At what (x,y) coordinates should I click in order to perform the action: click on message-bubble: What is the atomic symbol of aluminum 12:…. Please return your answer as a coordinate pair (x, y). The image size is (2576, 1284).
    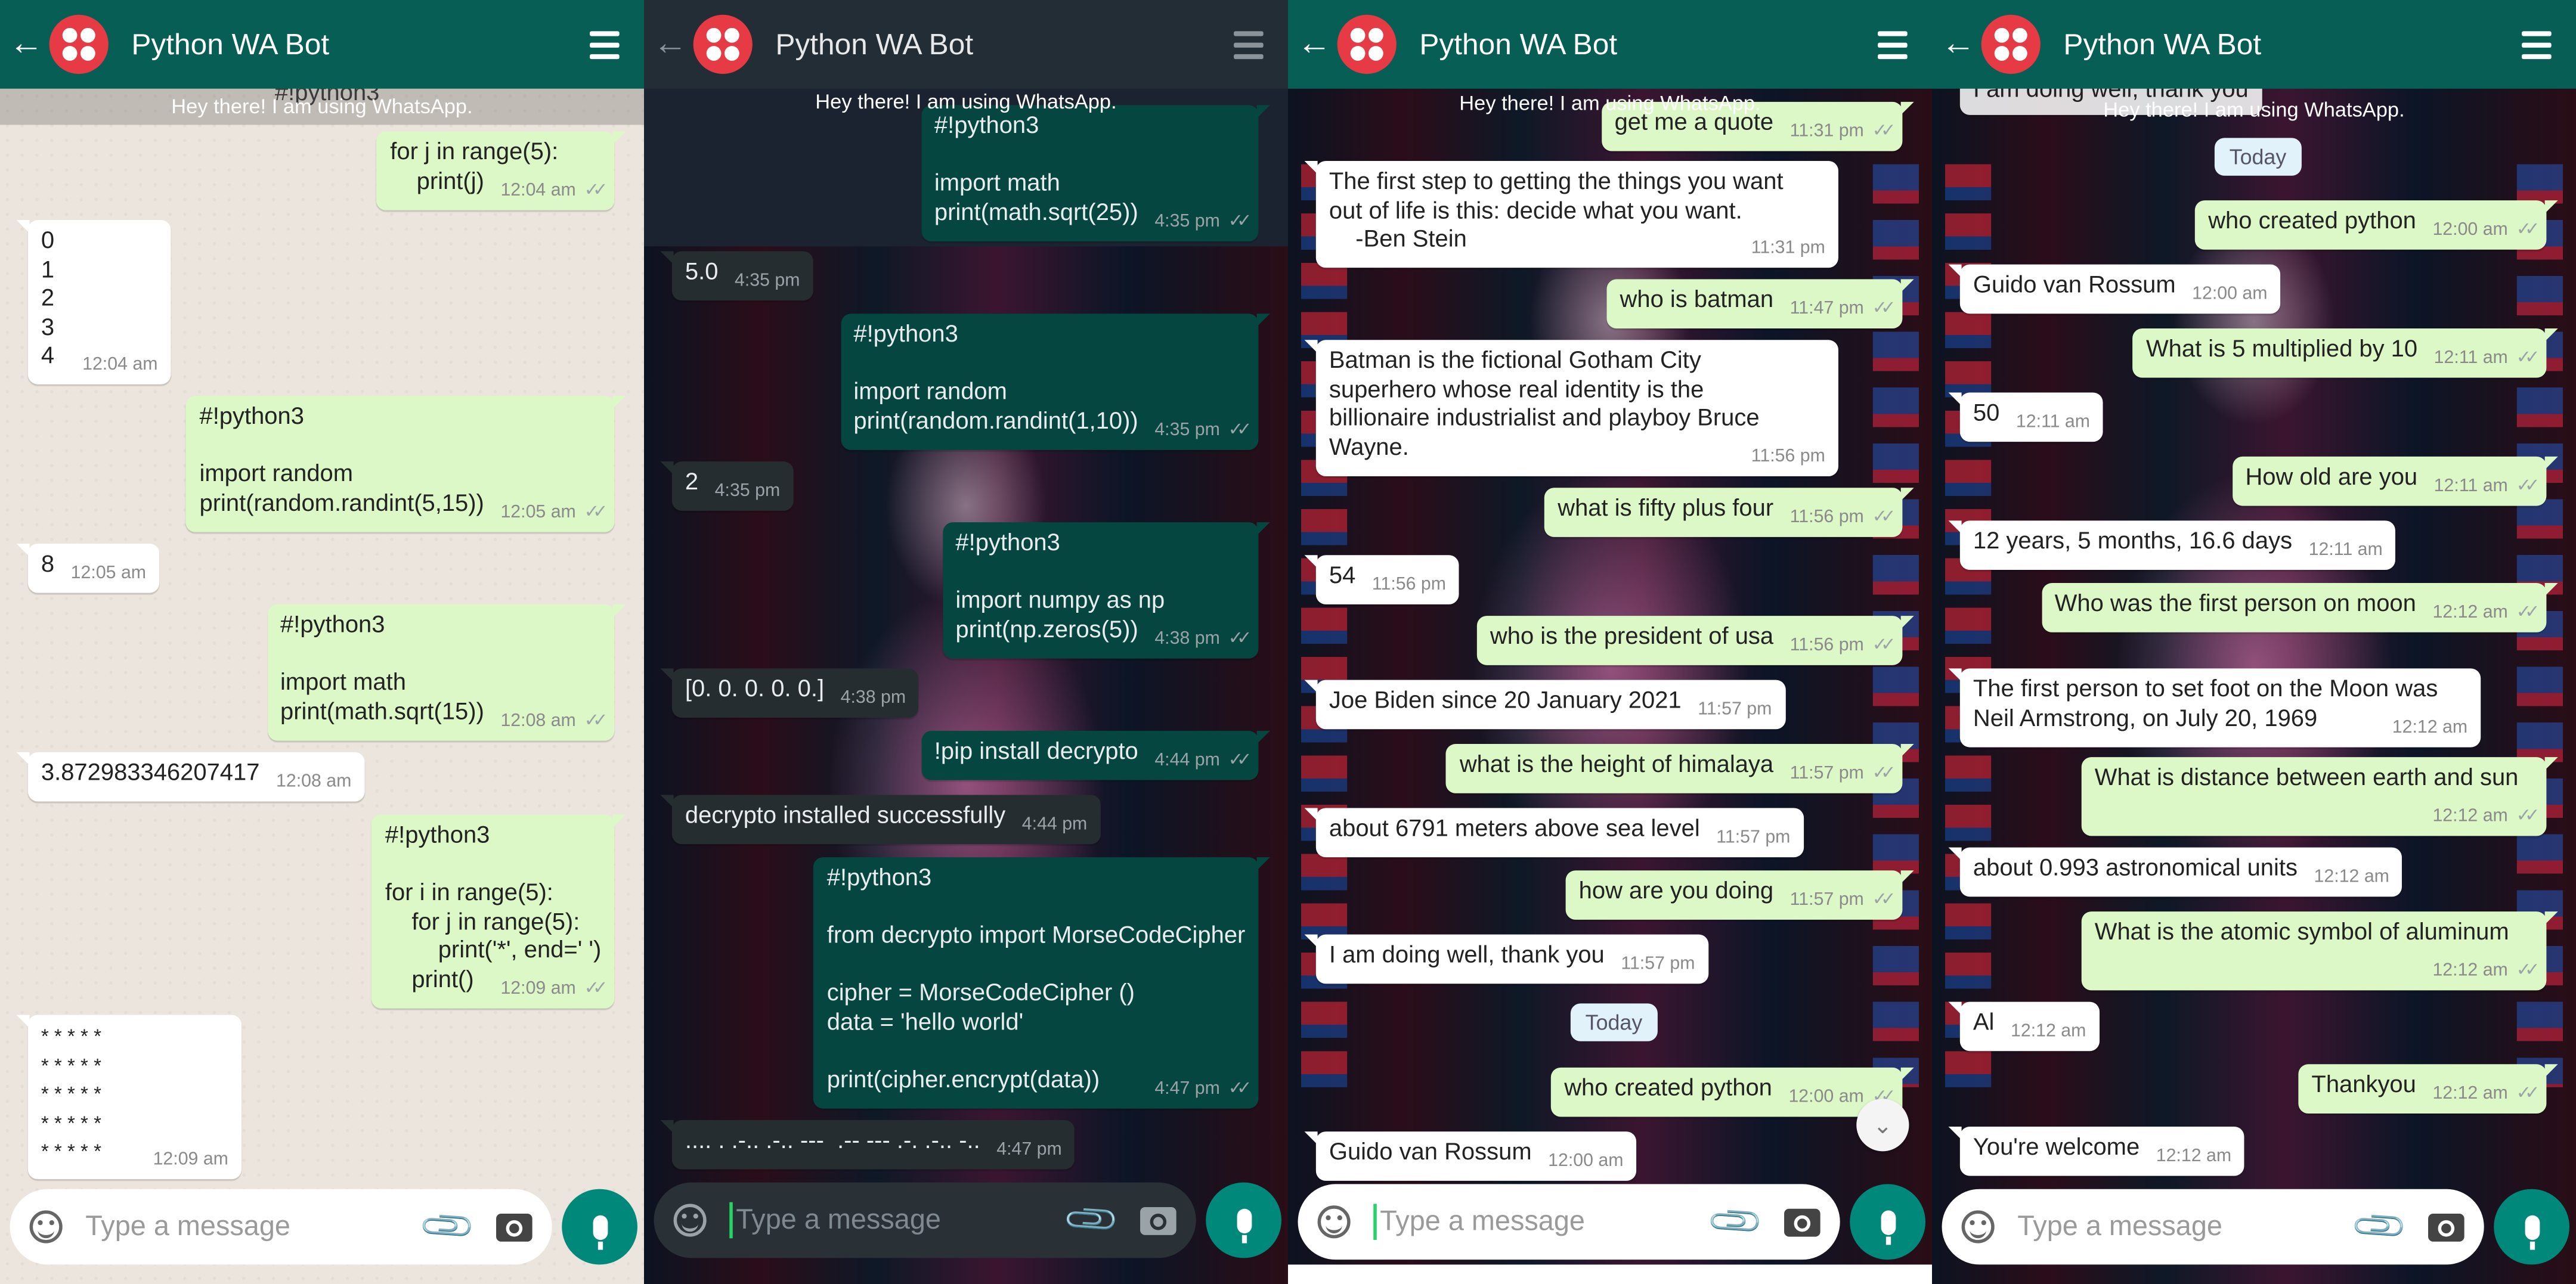
    Looking at the image, I should click on (2320, 950).